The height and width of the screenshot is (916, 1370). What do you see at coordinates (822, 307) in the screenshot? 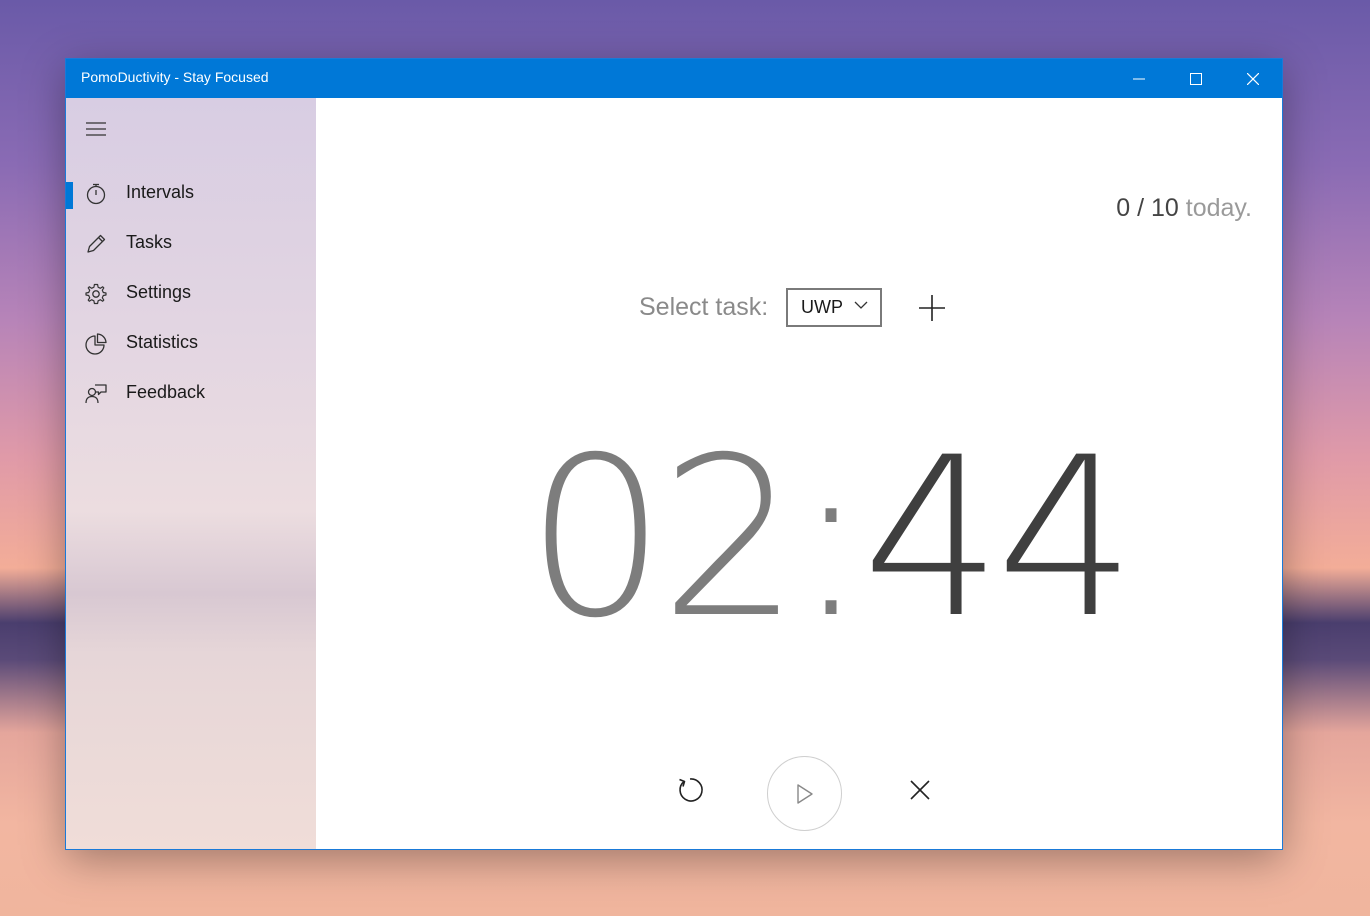
I see `task-dropdown-value: UWP` at bounding box center [822, 307].